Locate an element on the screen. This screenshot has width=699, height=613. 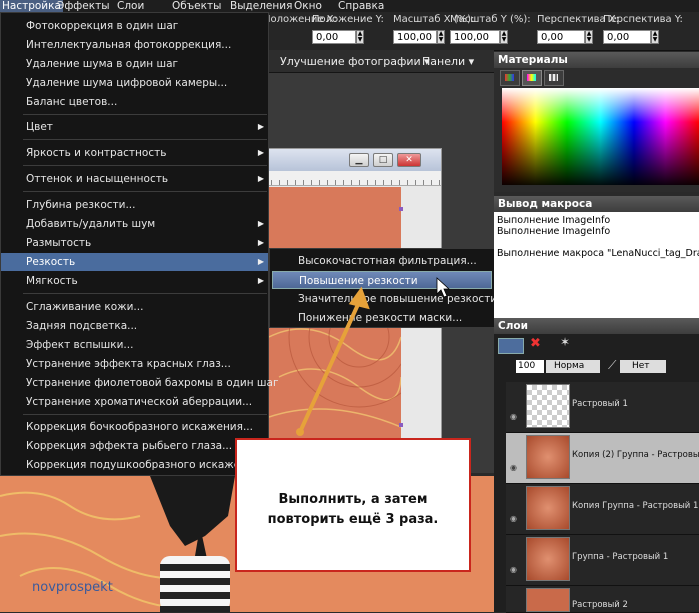
instruction-callout: Выполнить, а затем повторить ещё 3 раза. is located at coordinates (353, 505).